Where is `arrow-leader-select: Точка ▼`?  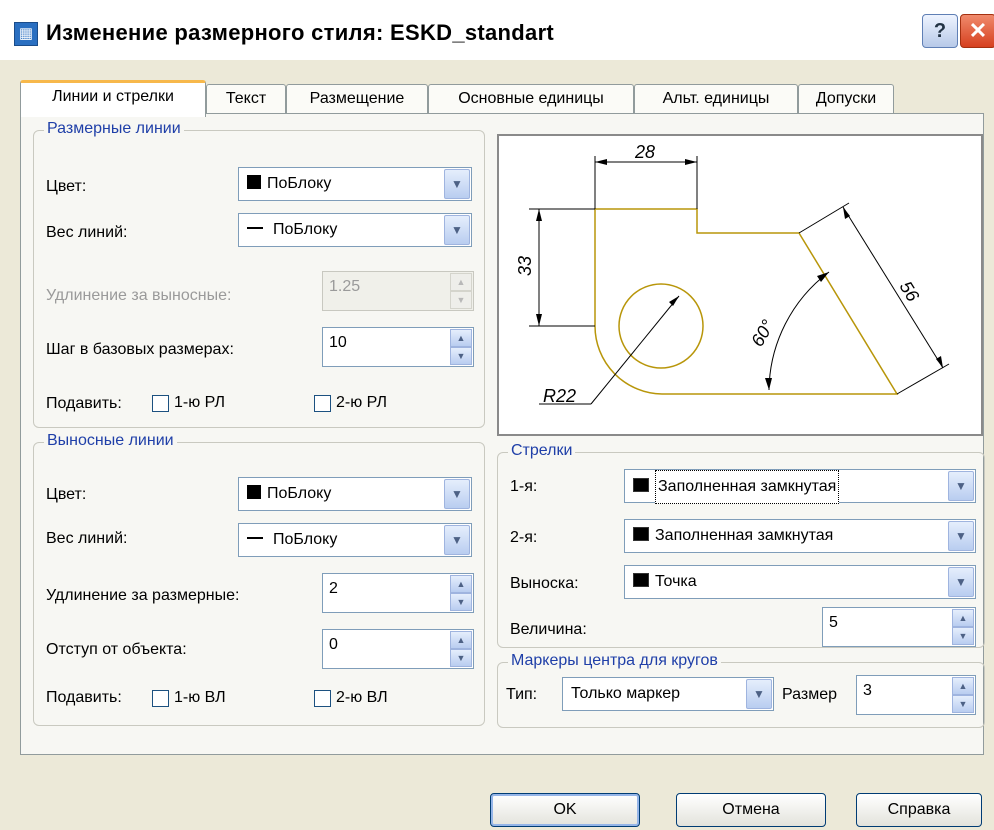 arrow-leader-select: Точка ▼ is located at coordinates (800, 582).